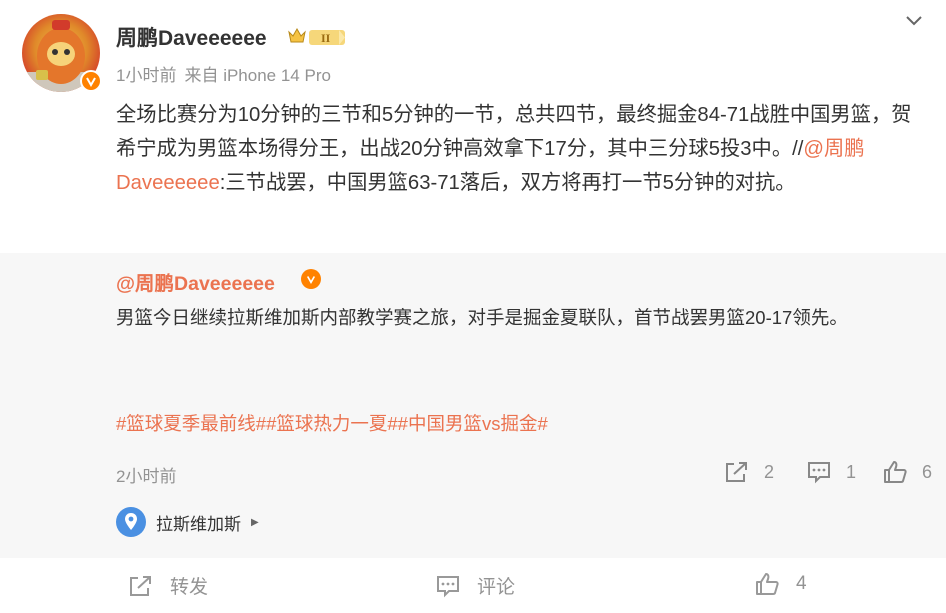  What do you see at coordinates (317, 37) in the screenshot?
I see `rank-crown-icon: II` at bounding box center [317, 37].